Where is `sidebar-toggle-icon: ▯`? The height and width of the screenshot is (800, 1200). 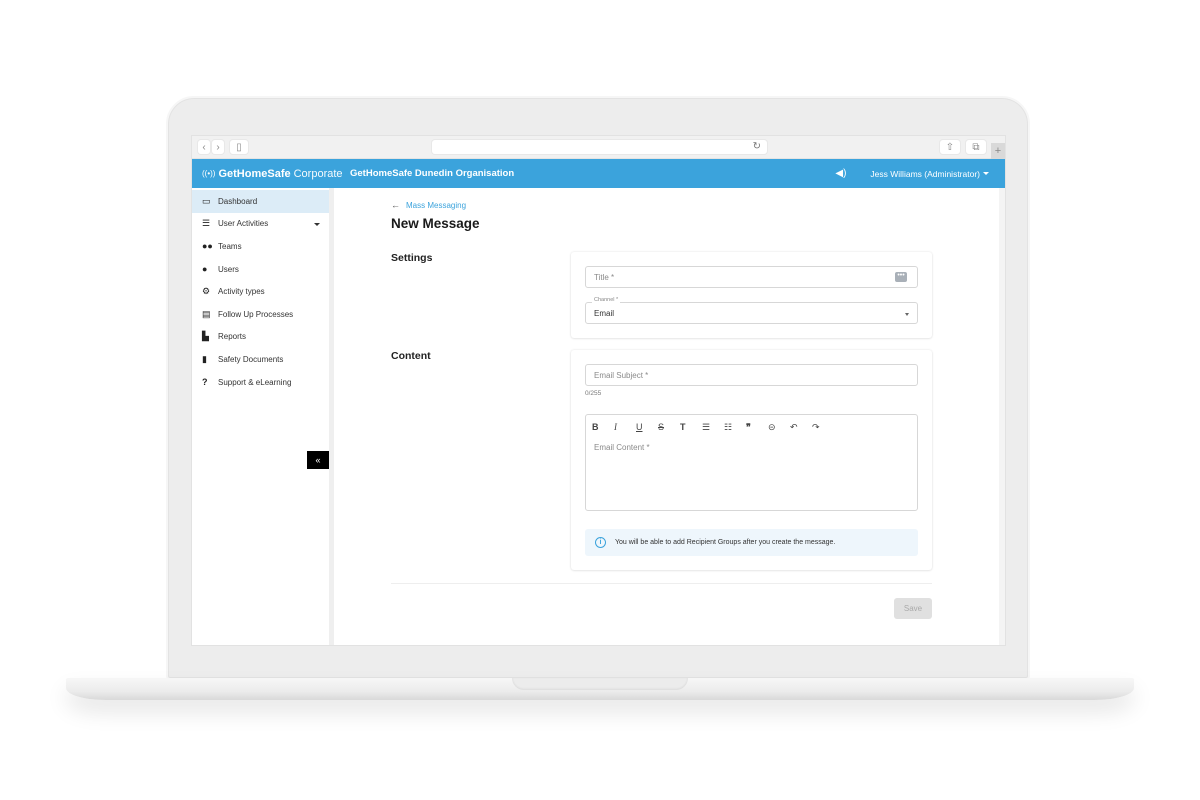
sidebar-toggle-icon: ▯ is located at coordinates (239, 147).